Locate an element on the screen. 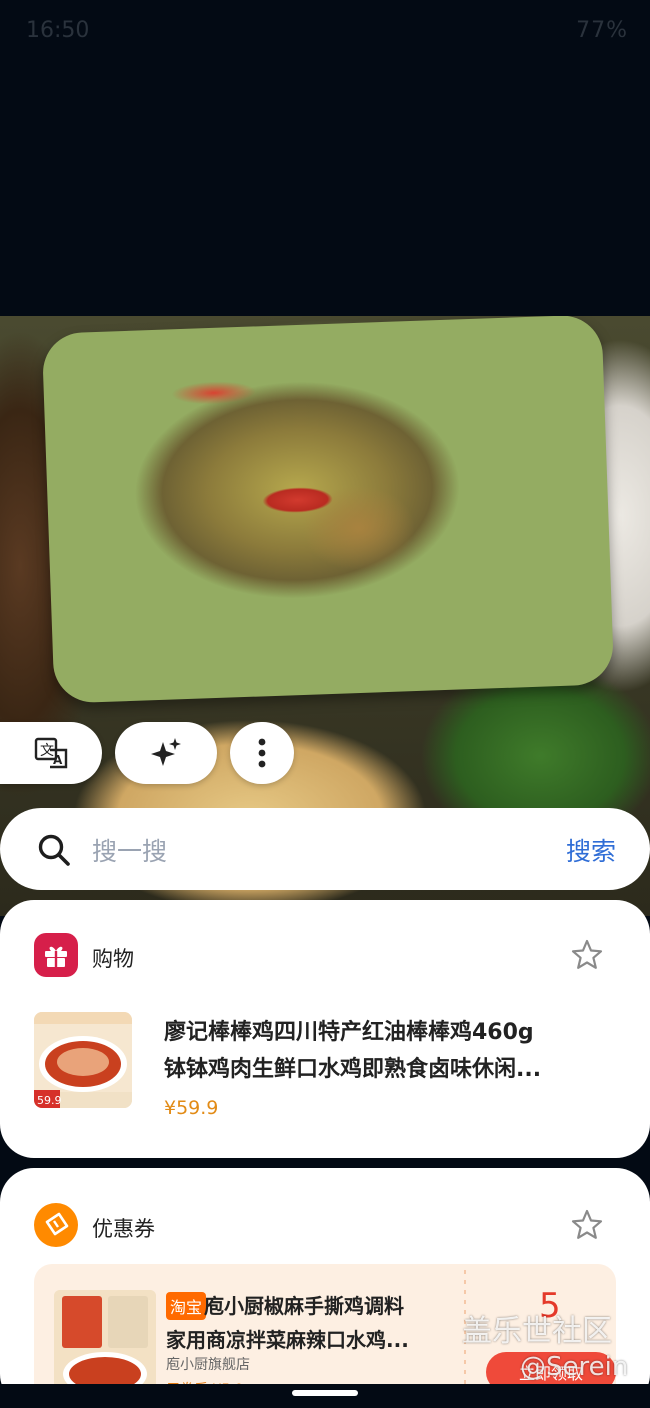 This screenshot has width=650, height=1408. search-button: 搜索 is located at coordinates (591, 850).